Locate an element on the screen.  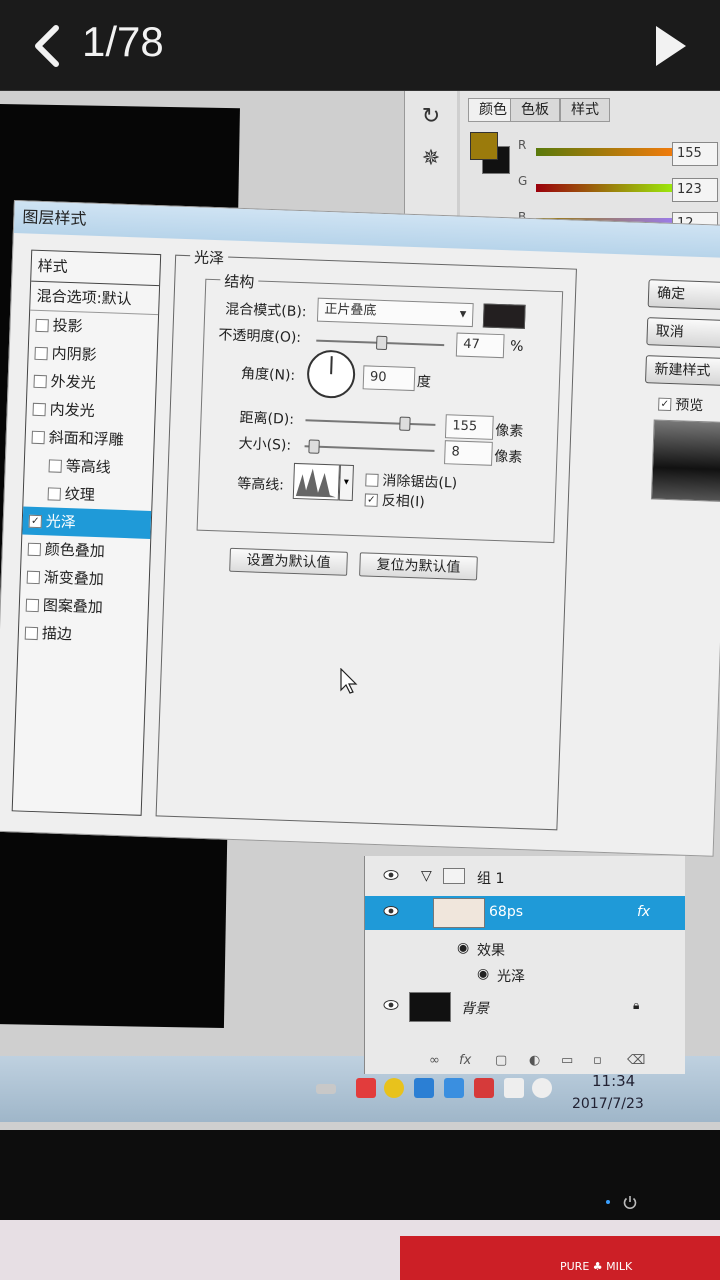
invert-checkbox: ✓ is located at coordinates (371, 499).